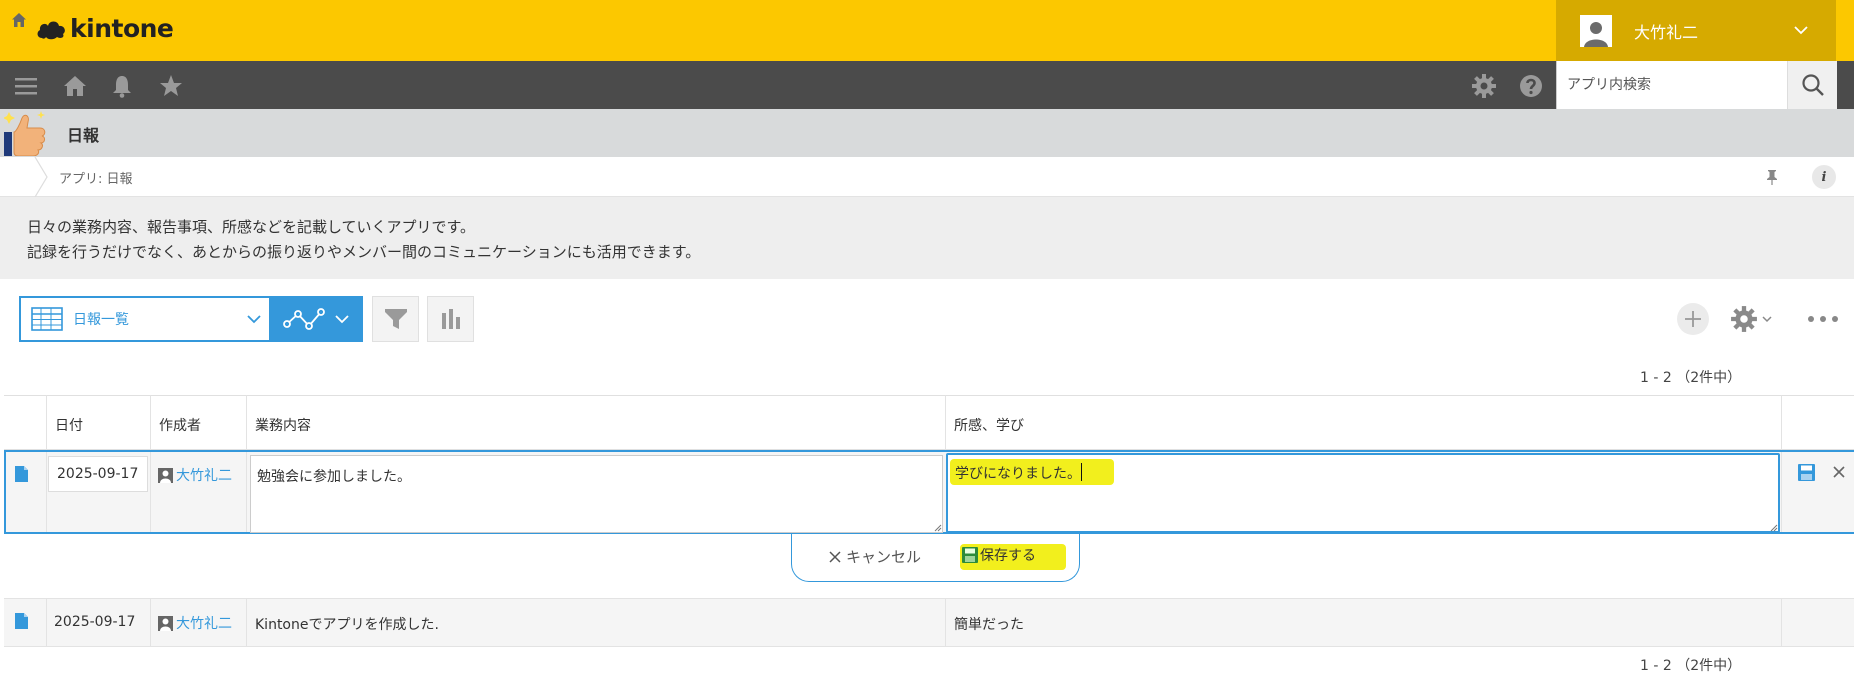 This screenshot has width=1854, height=675. What do you see at coordinates (144, 319) in the screenshot?
I see `view-selector: 日報一覧` at bounding box center [144, 319].